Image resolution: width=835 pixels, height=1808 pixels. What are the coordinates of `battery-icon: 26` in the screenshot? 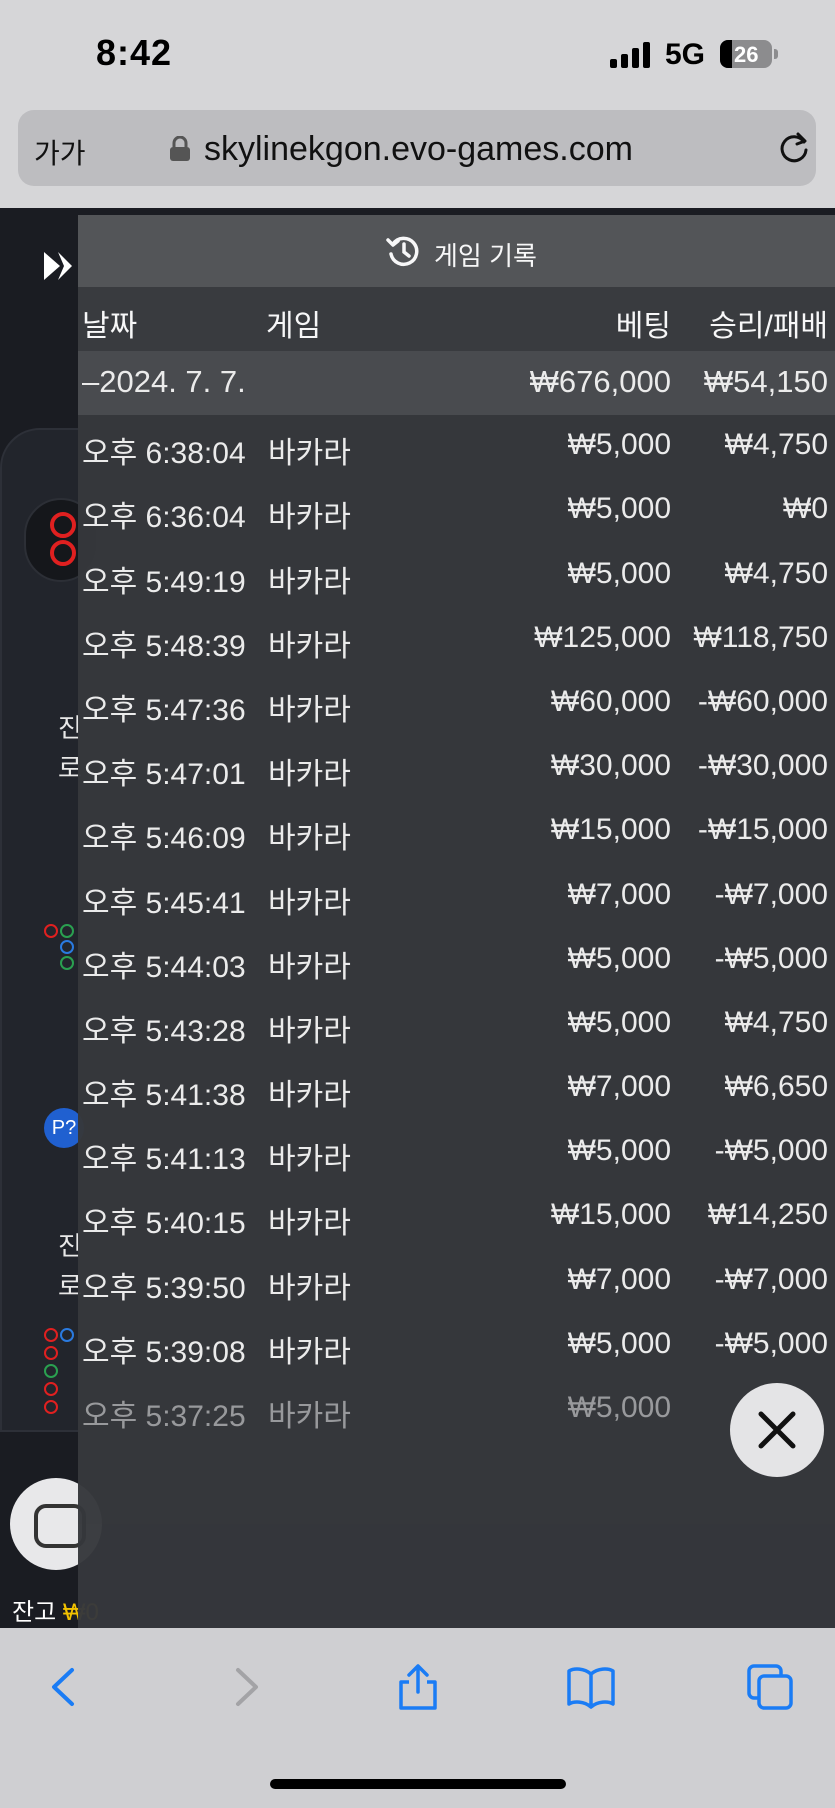 It's located at (746, 54).